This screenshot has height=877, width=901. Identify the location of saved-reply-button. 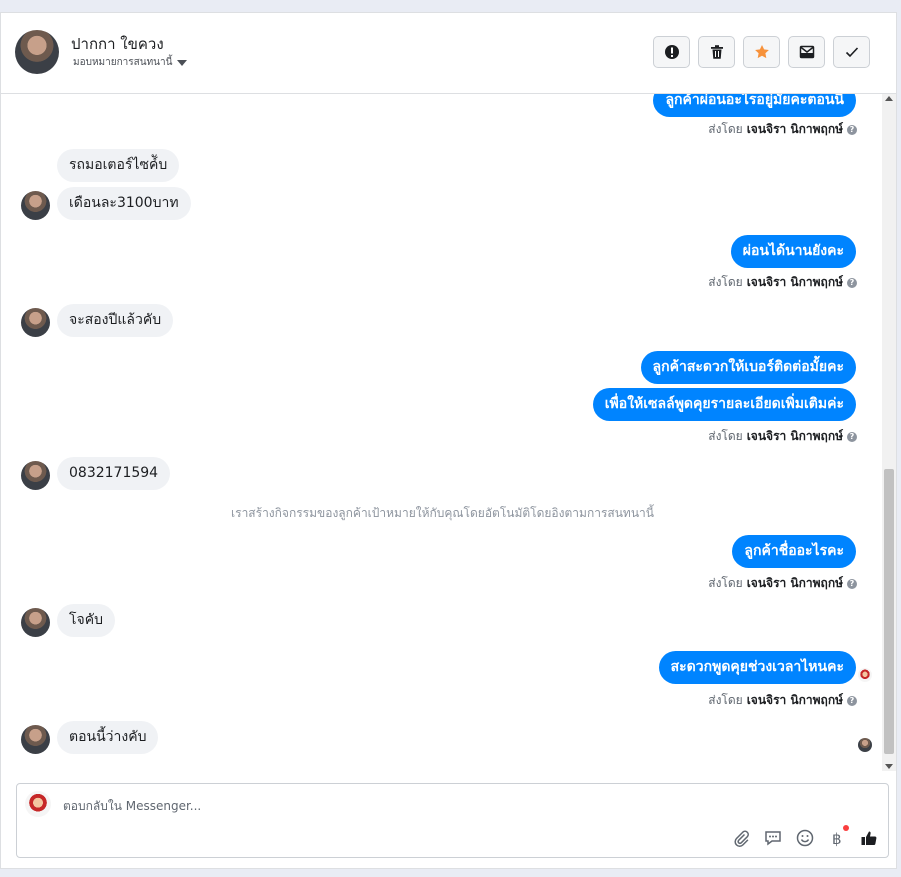
(772, 837).